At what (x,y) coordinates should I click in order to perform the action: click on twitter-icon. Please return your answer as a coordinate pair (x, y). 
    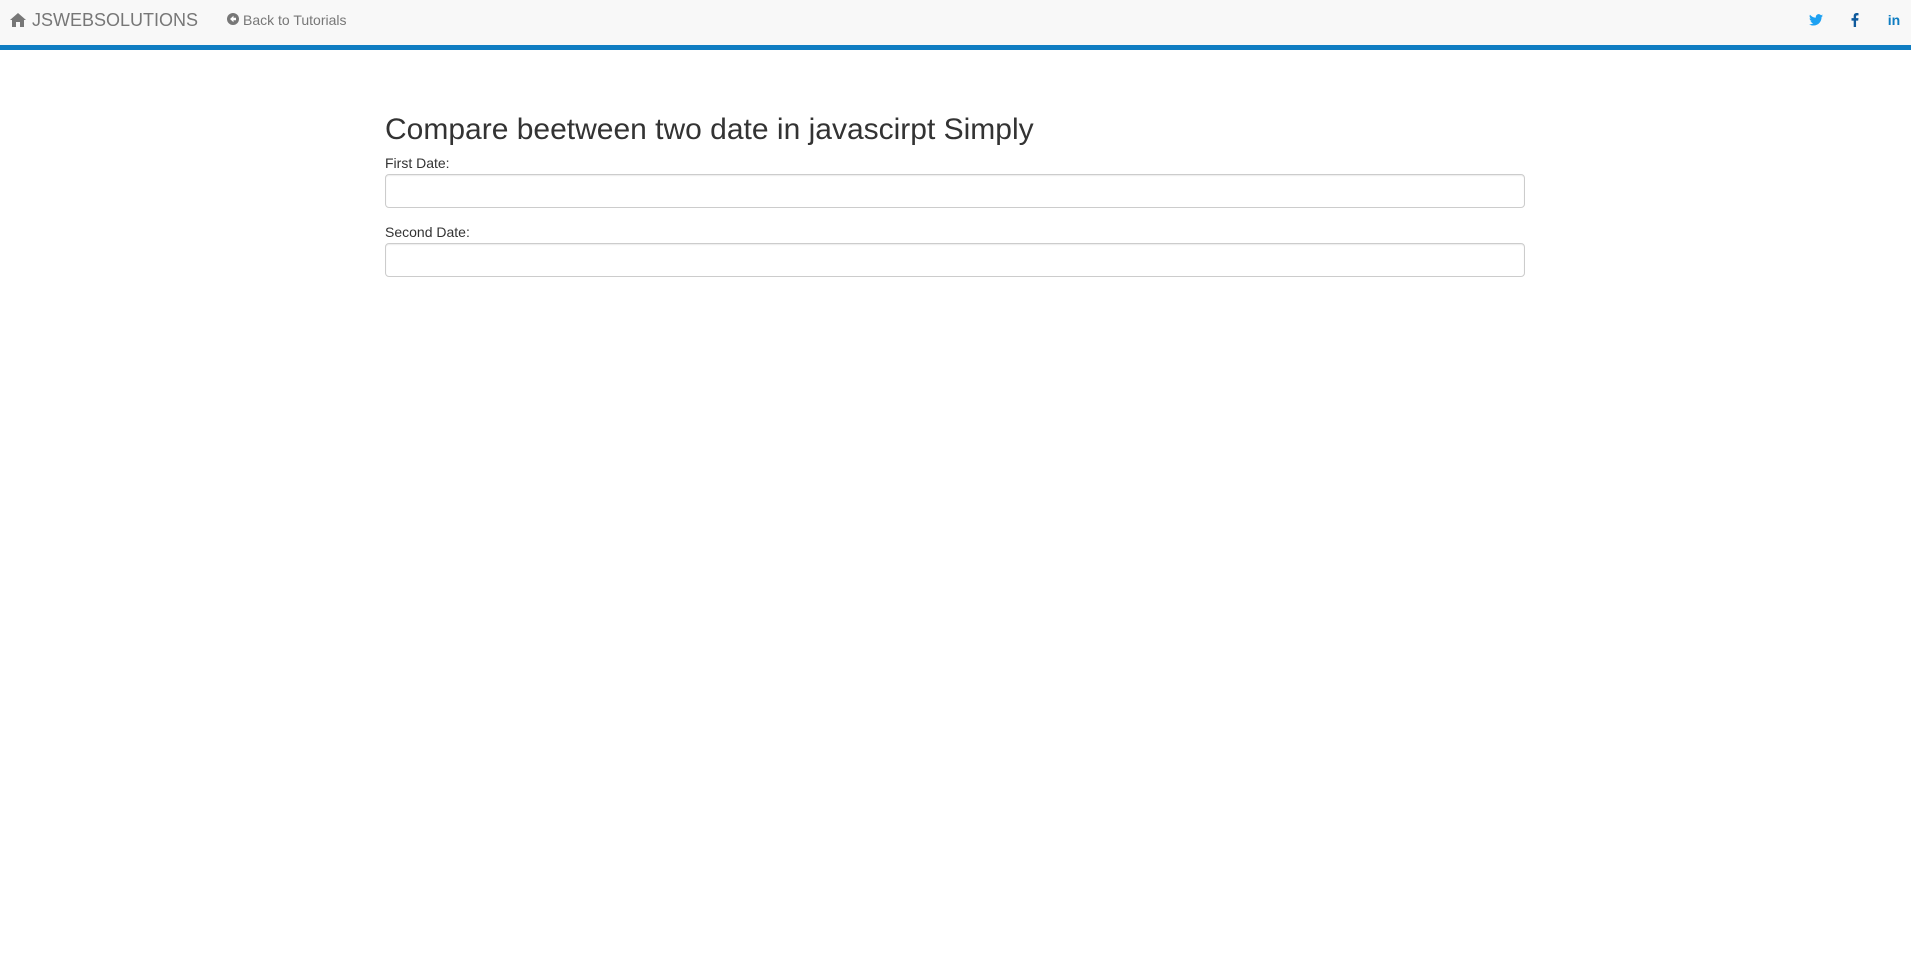
    Looking at the image, I should click on (1816, 20).